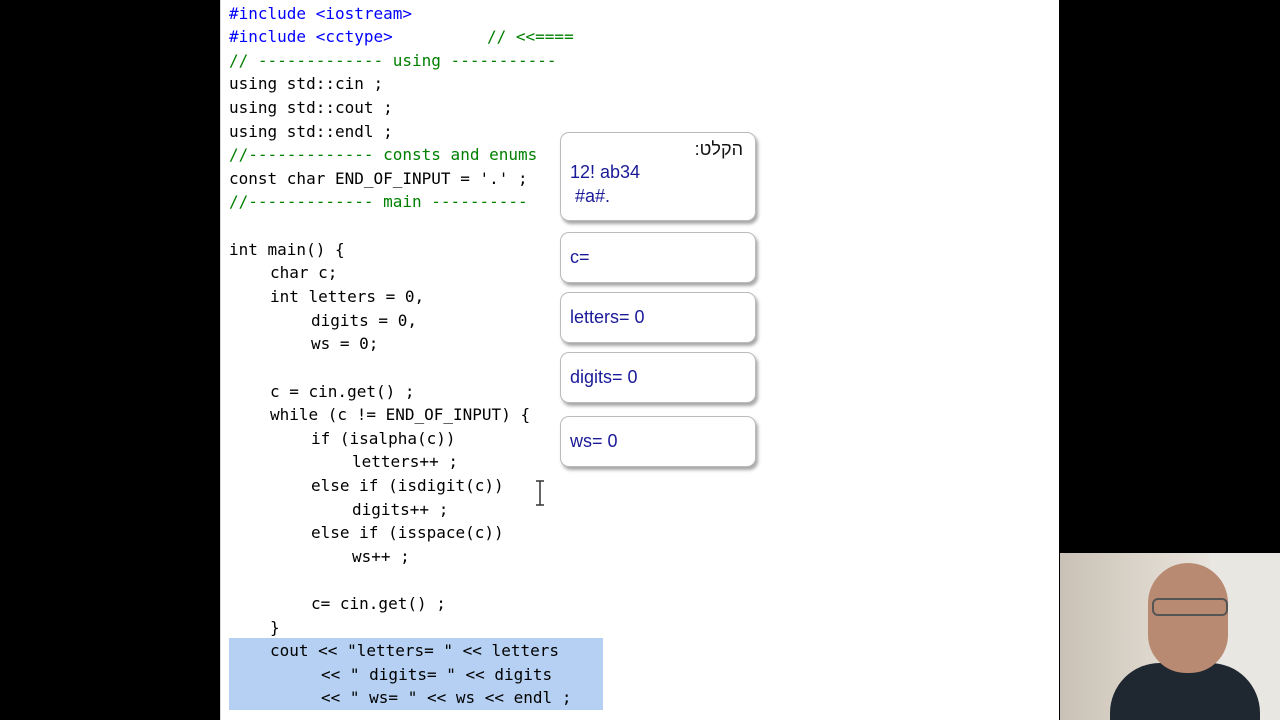 The width and height of the screenshot is (1280, 720). Describe the element at coordinates (342, 391) in the screenshot. I see `code-line: c = cin.get() ;` at that location.